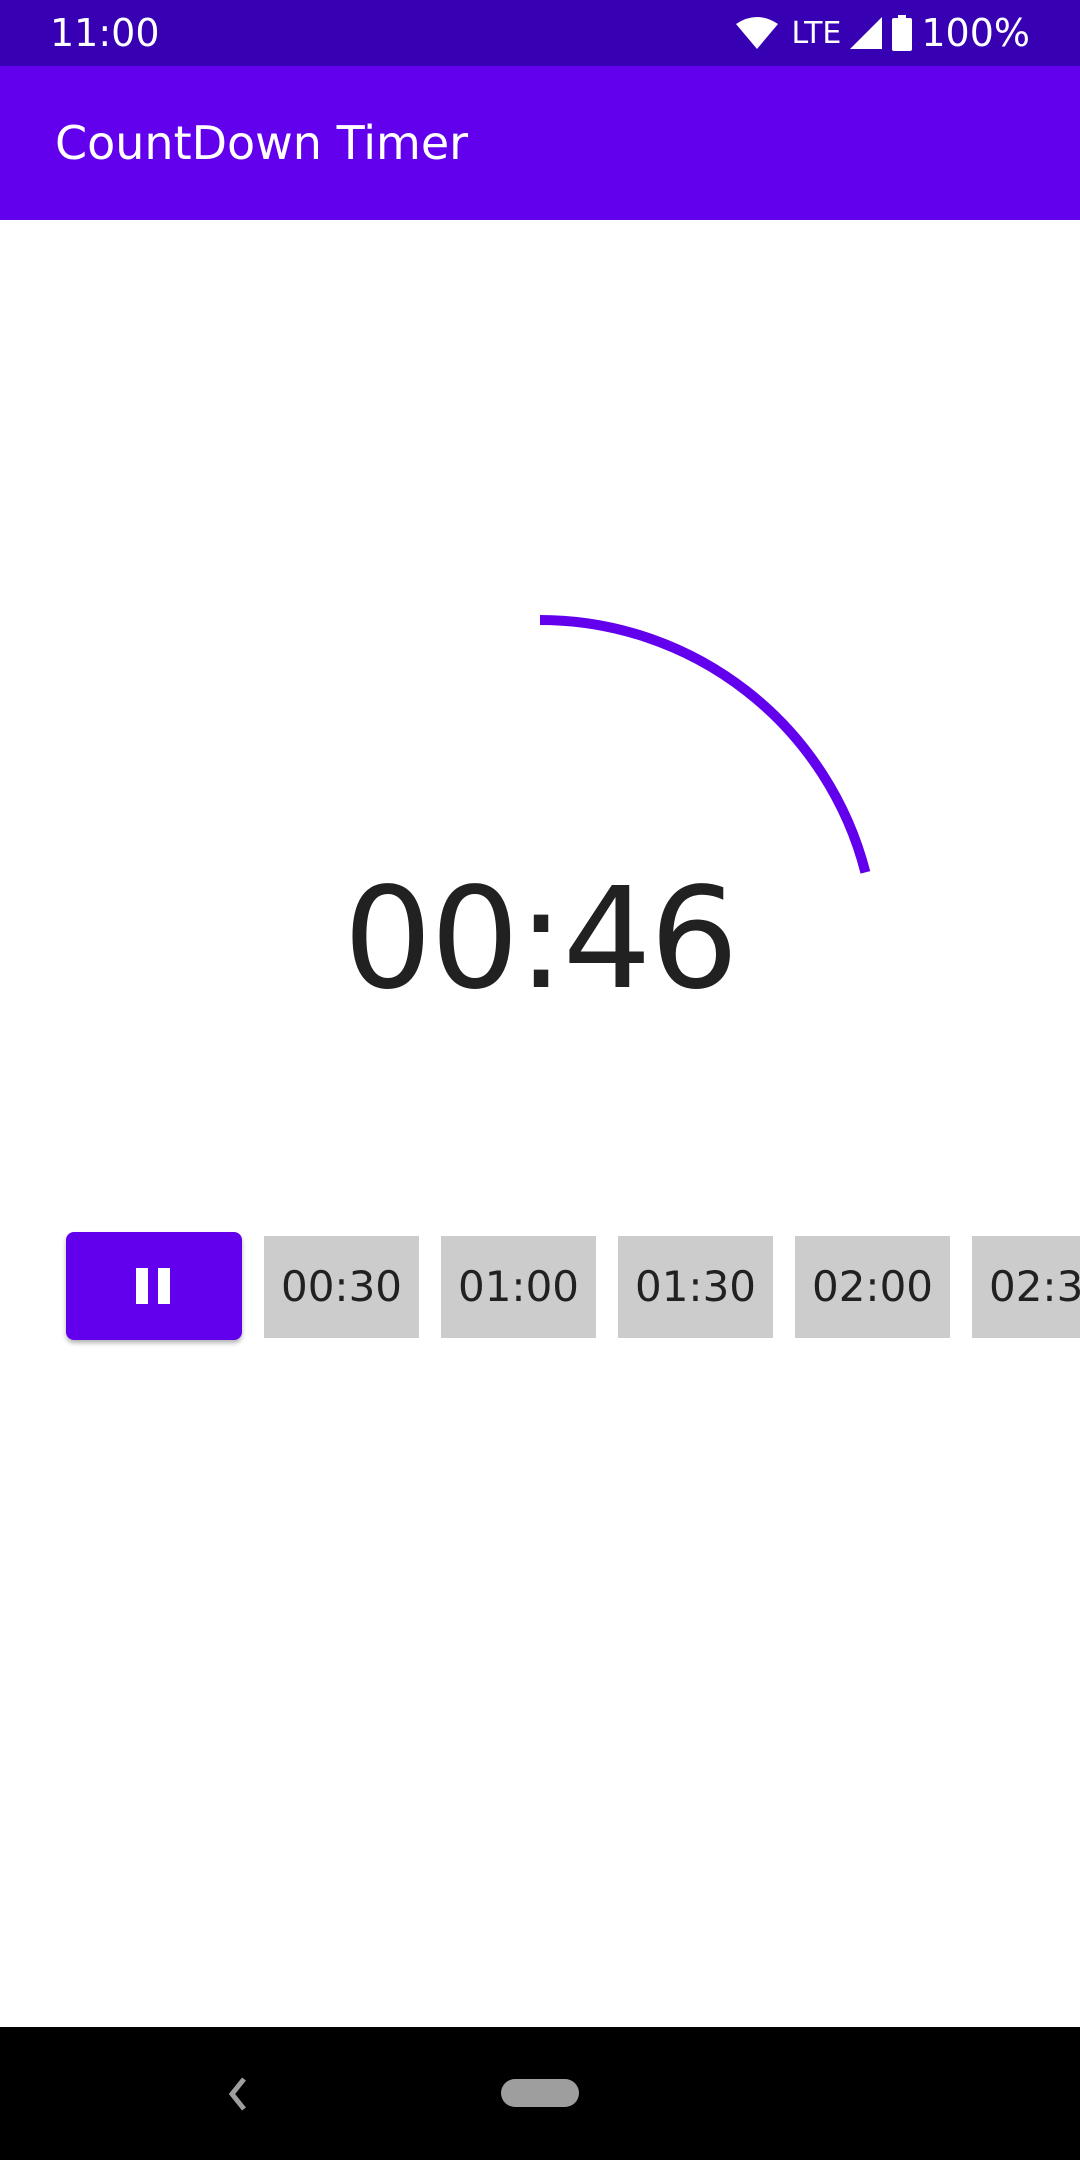  Describe the element at coordinates (866, 33) in the screenshot. I see `signal-icon` at that location.